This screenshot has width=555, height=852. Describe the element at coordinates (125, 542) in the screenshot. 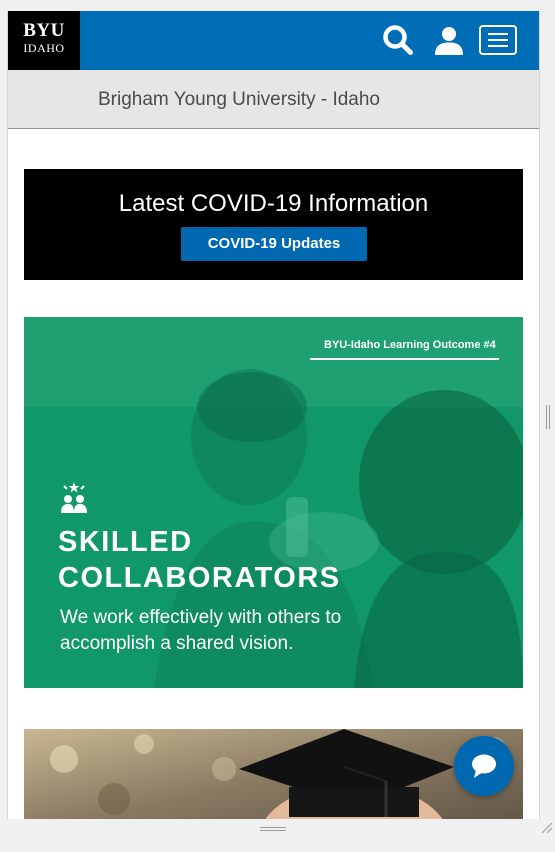

I see `outcome-title-line-1: SKILLED` at that location.